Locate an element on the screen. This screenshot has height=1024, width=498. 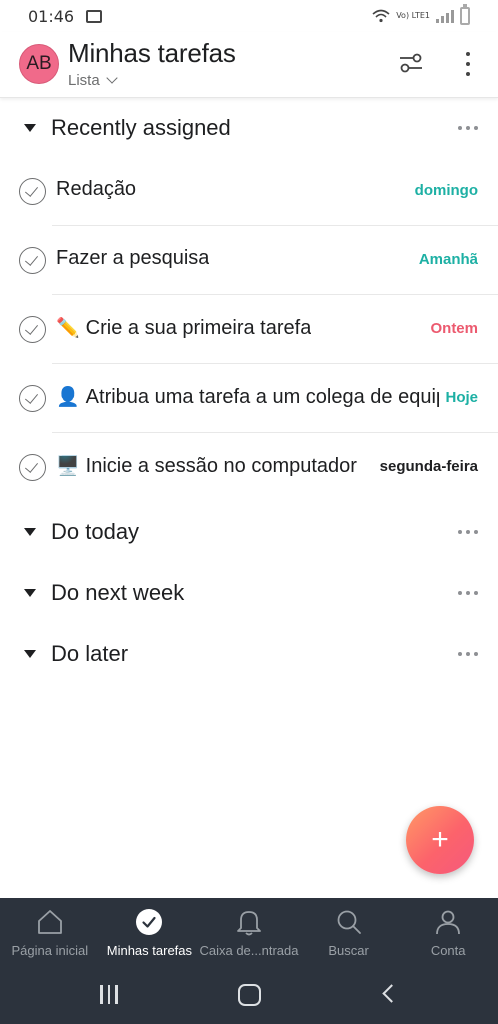
system-nav-bar is located at coordinates (249, 996).